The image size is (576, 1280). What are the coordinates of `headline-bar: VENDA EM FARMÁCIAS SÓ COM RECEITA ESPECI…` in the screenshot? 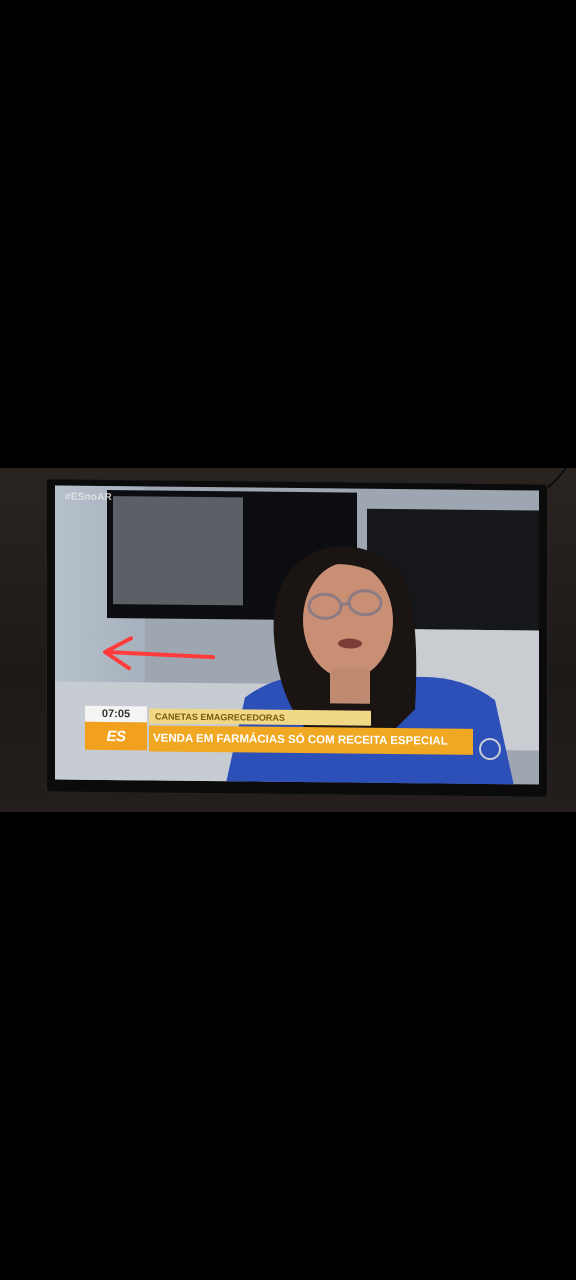 It's located at (311, 740).